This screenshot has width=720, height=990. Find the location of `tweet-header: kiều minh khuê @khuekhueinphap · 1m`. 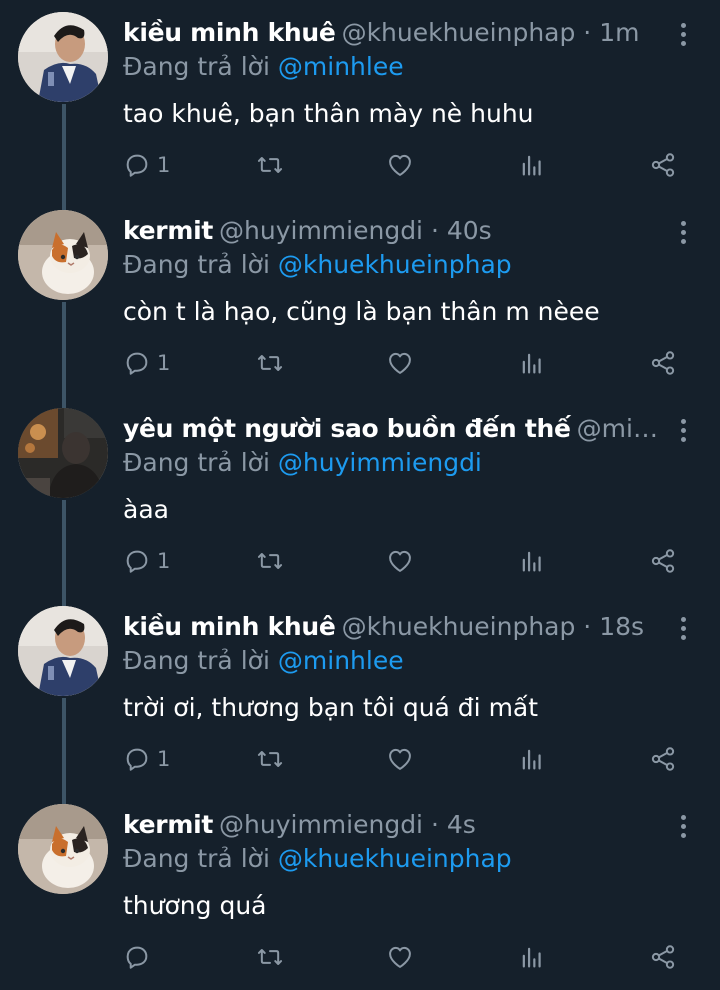

tweet-header: kiều minh khuê @khuekhueinphap · 1m is located at coordinates (395, 33).